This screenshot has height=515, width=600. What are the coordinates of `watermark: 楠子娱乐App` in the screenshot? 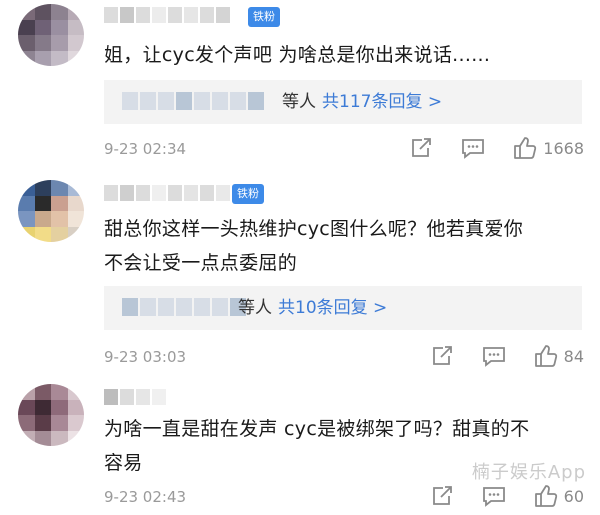 It's located at (528, 472).